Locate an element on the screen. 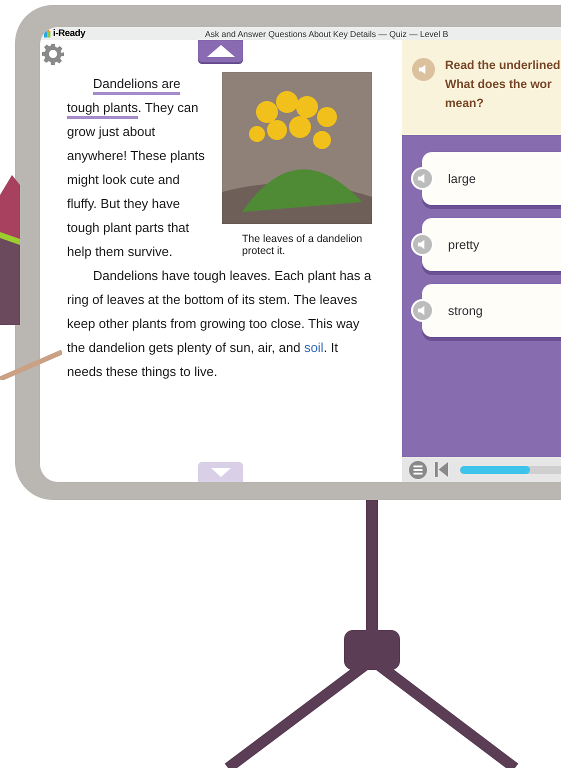 The height and width of the screenshot is (768, 561). glossary-link: soil is located at coordinates (314, 347).